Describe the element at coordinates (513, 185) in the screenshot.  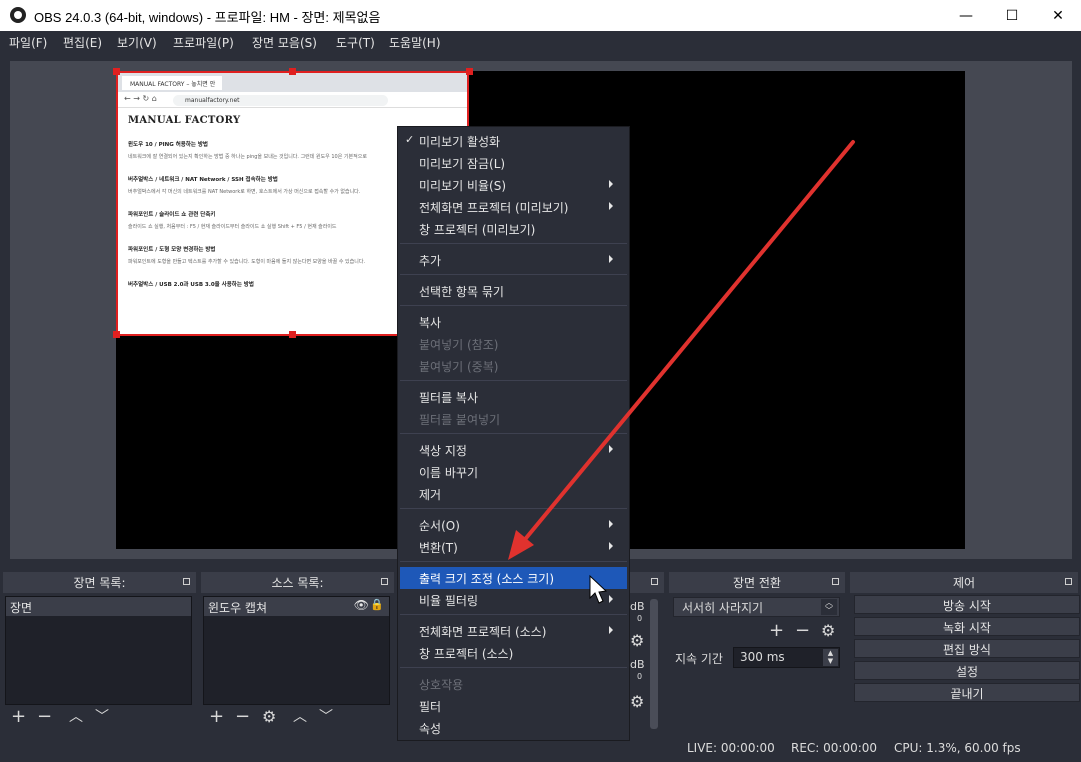
I see `menu-item-preview-scaling: 미리보기 비율(S)` at that location.